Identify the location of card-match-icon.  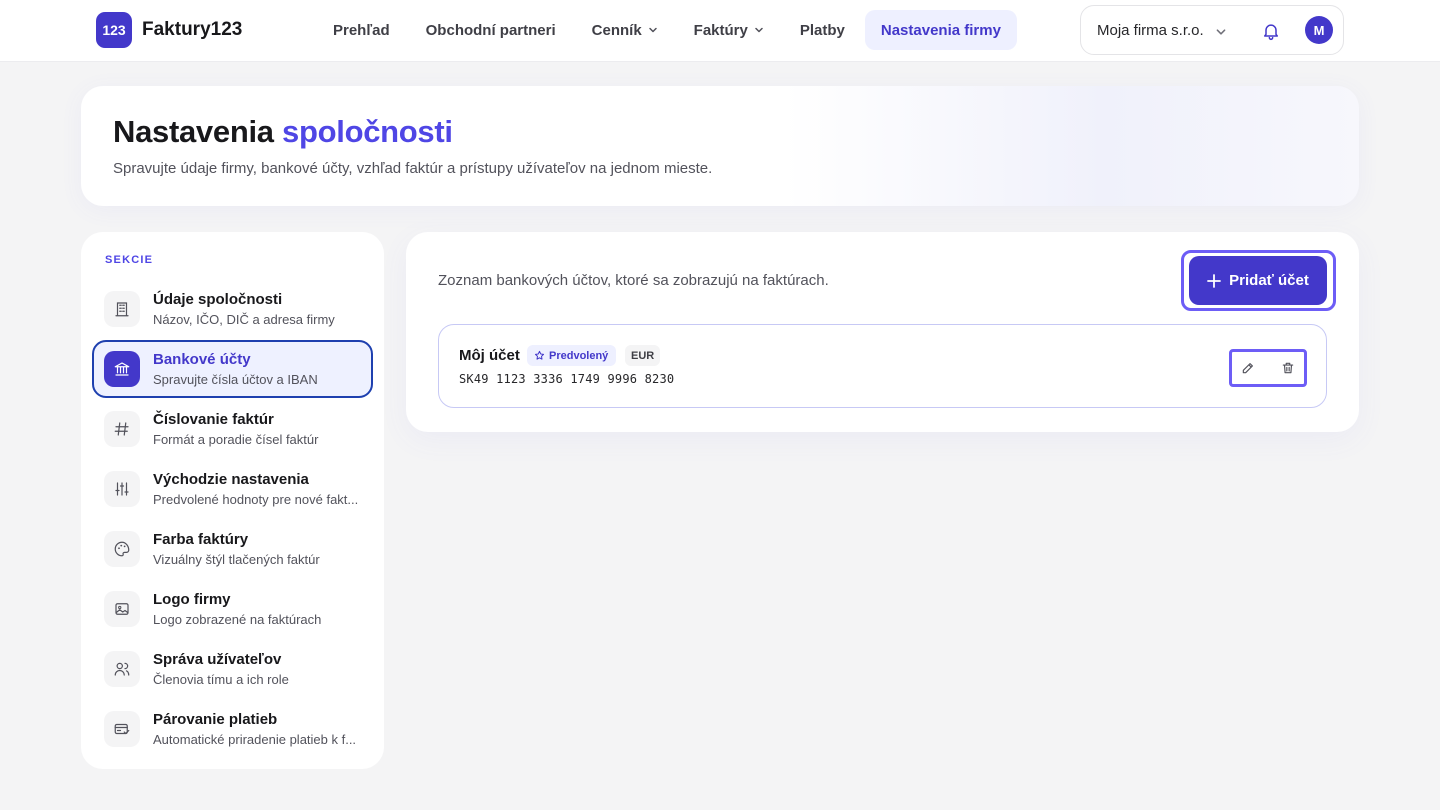
(122, 729).